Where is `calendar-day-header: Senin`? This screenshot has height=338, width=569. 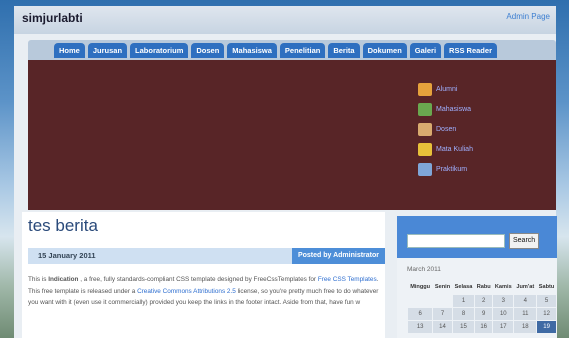
calendar-day-header: Senin is located at coordinates (442, 287).